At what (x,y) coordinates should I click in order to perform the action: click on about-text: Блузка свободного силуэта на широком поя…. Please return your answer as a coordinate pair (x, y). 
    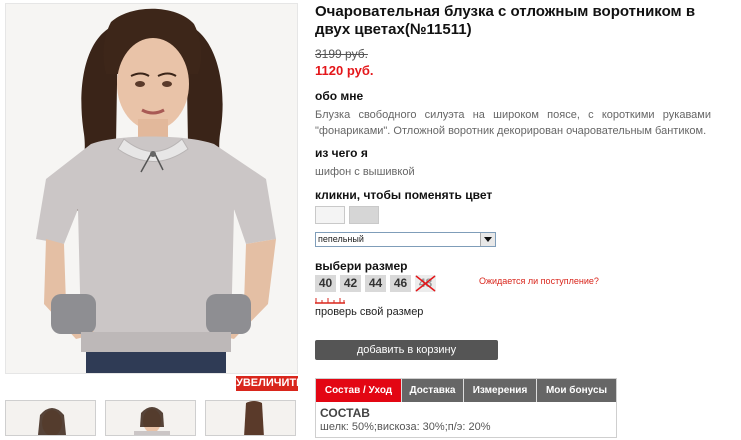
    Looking at the image, I should click on (513, 123).